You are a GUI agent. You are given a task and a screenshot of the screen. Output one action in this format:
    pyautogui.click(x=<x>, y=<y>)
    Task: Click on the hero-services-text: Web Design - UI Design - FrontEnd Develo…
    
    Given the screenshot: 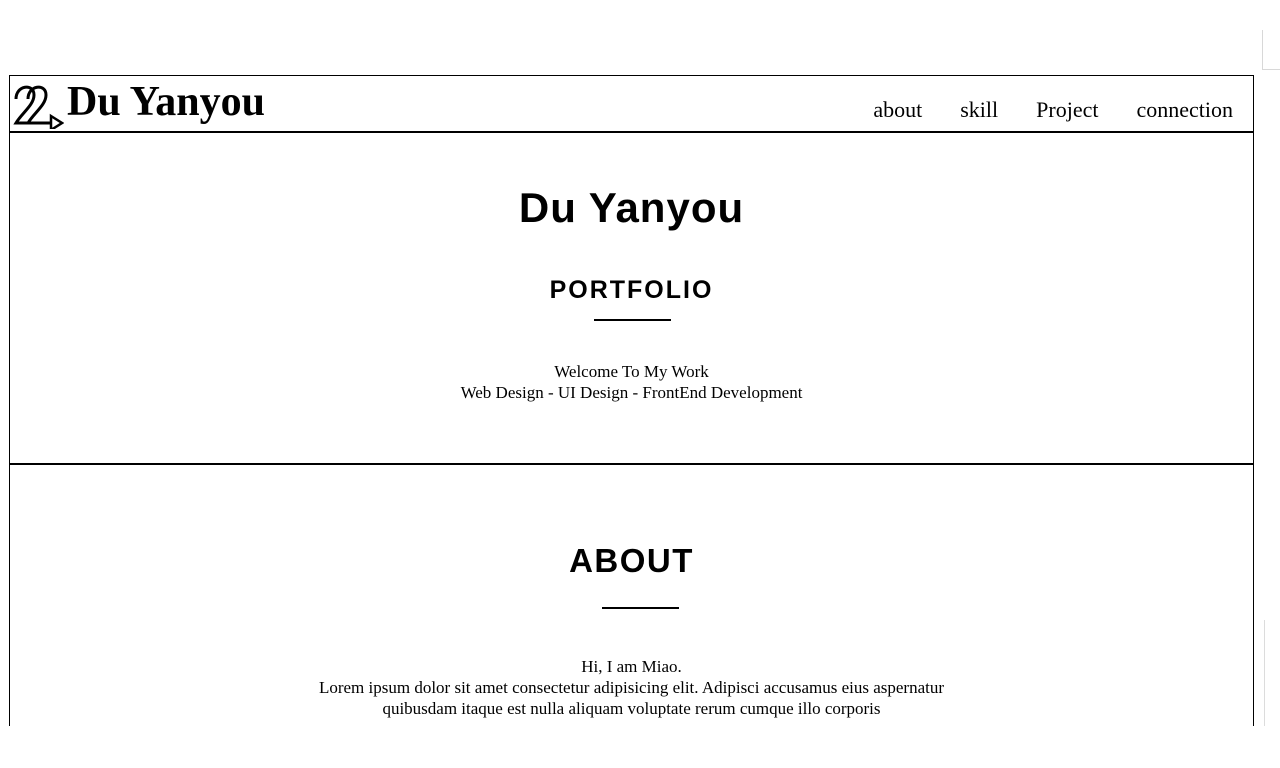 What is the action you would take?
    pyautogui.click(x=631, y=392)
    